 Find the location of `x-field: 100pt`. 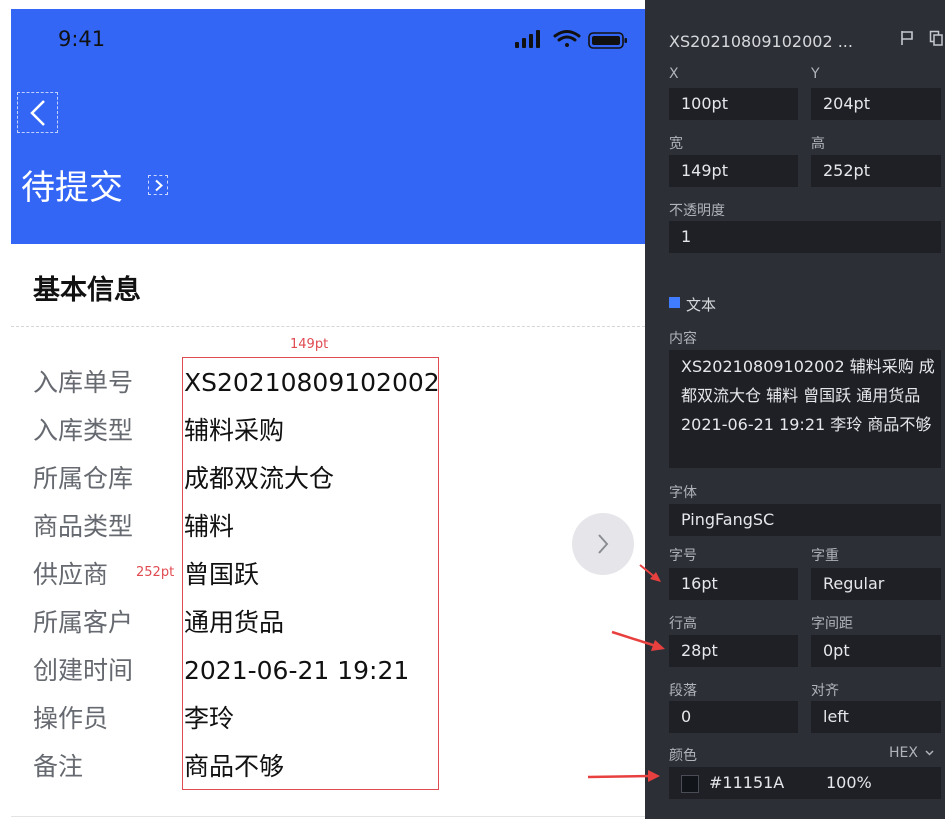

x-field: 100pt is located at coordinates (733, 104).